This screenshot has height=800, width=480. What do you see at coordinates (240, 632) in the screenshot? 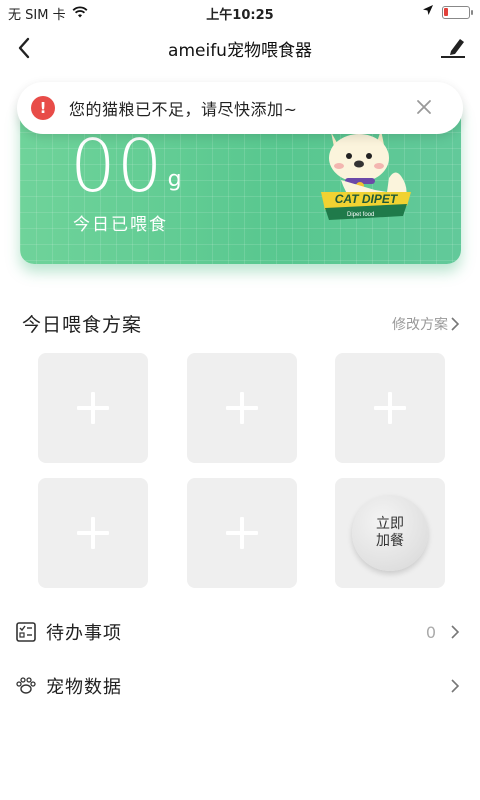
I see `todo-row: 待办事项 0` at bounding box center [240, 632].